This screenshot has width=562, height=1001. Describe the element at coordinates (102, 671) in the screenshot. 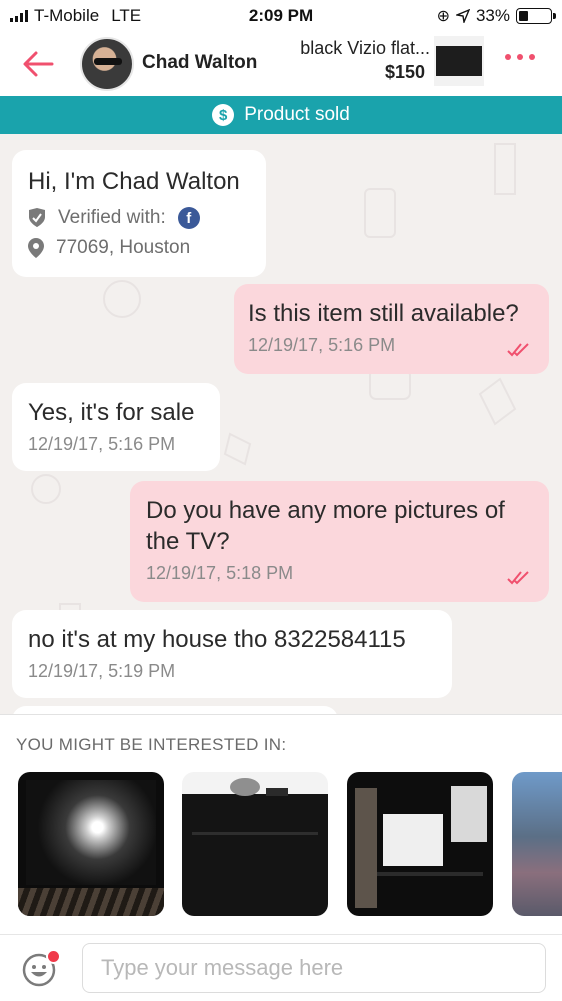

I see `message-timestamp: 12/19/17, 5:19 PM` at that location.